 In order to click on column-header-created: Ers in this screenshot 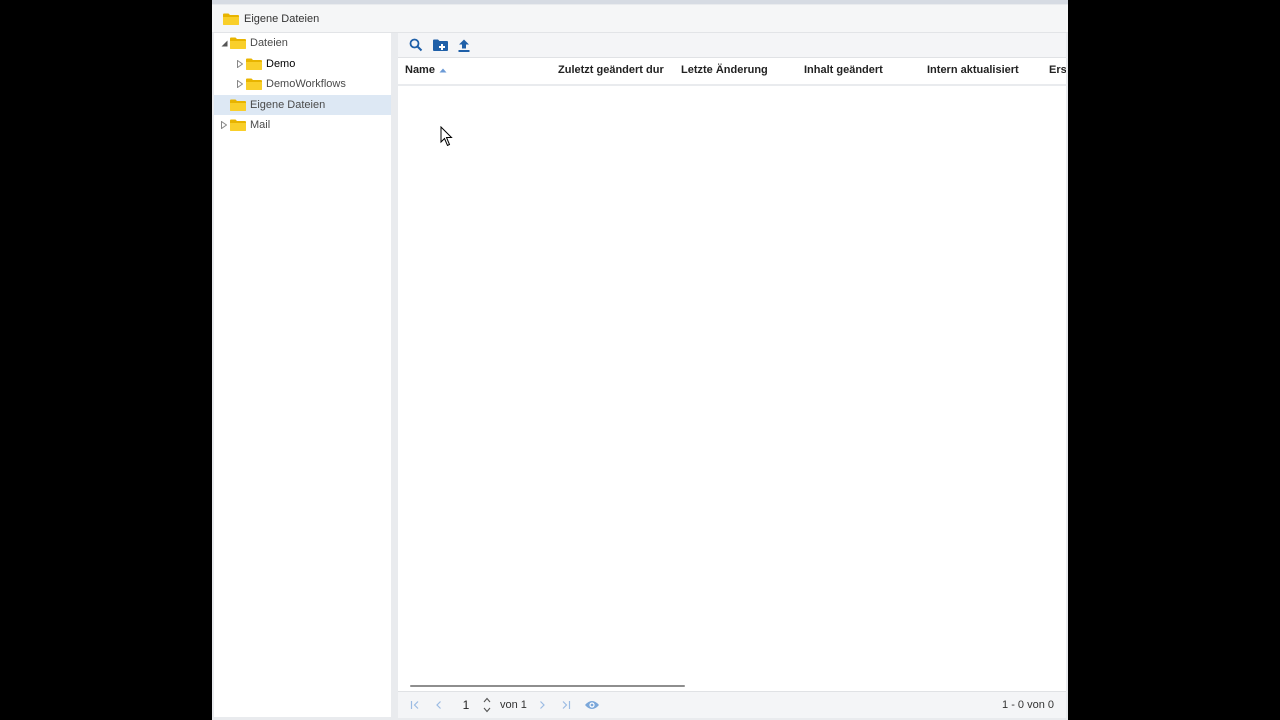, I will do `click(1057, 71)`.